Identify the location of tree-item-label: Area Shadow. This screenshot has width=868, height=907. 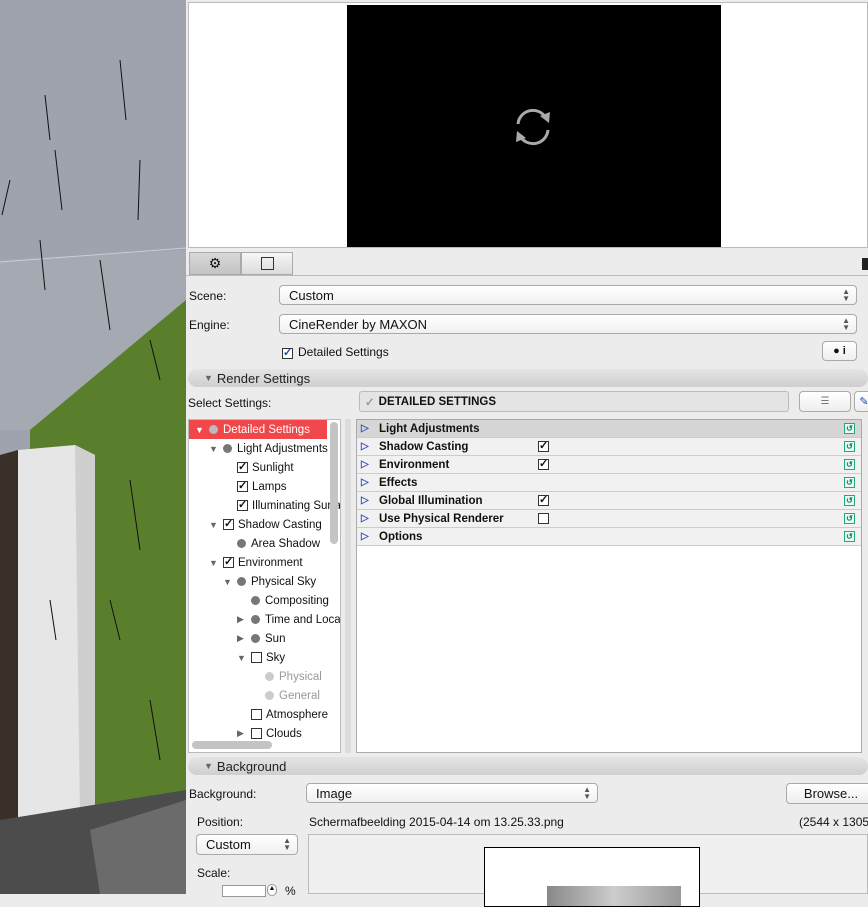
(286, 543).